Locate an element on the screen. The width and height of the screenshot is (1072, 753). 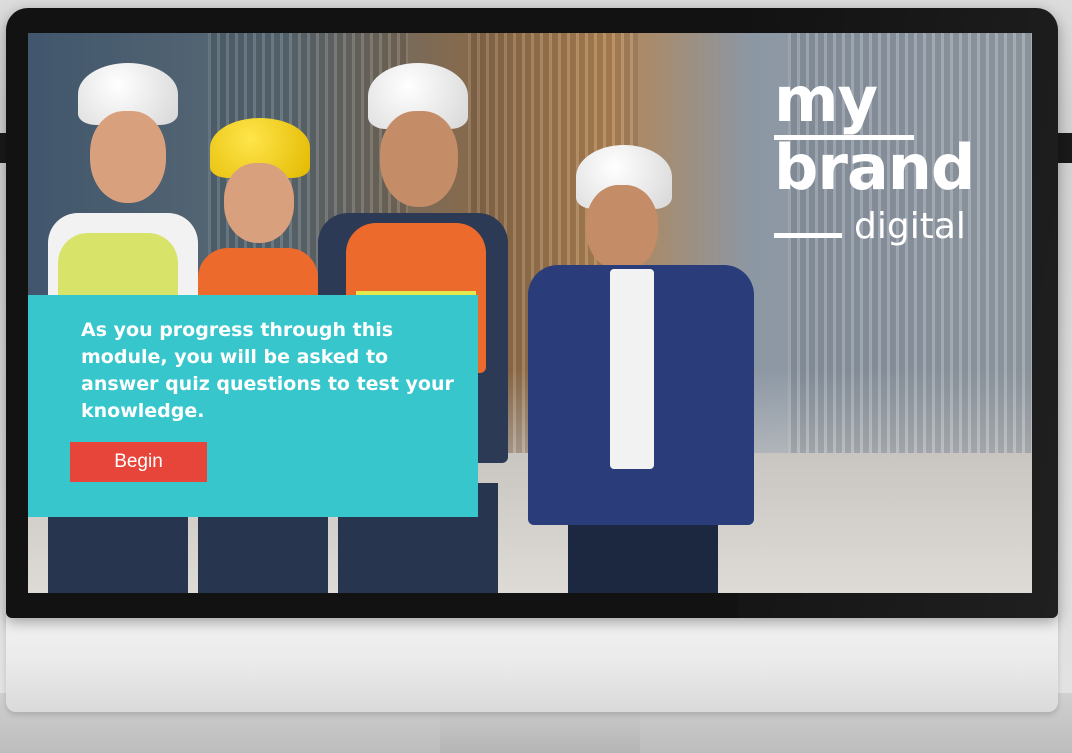
brand-logo-line2: brand is located at coordinates (874, 167).